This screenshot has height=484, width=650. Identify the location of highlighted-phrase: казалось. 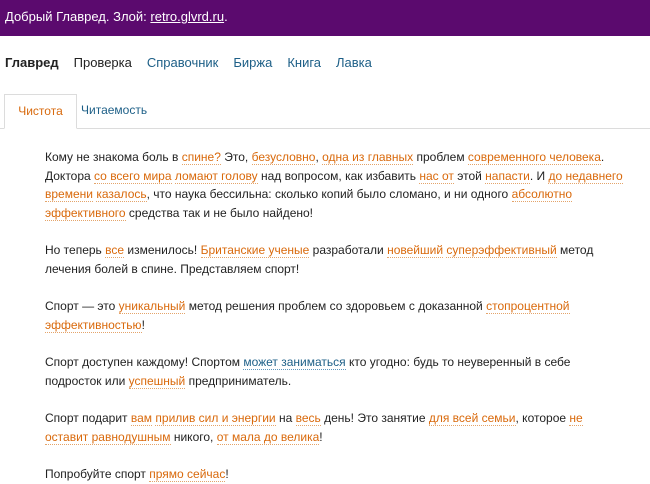
(121, 194).